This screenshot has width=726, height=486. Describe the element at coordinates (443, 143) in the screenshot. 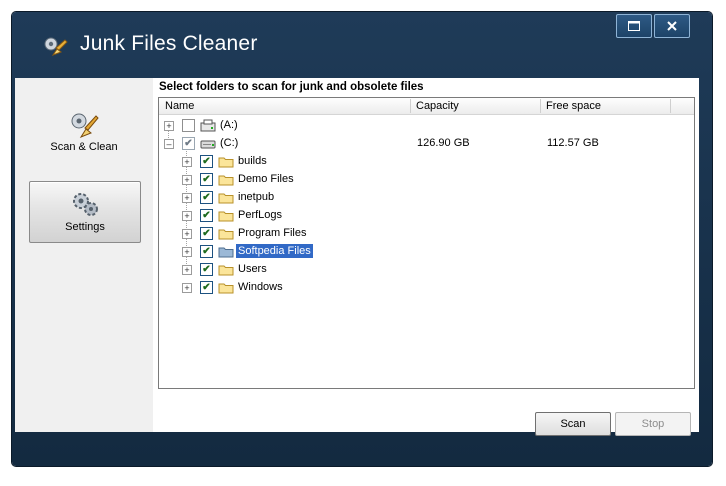

I see `capacity-value: 126.90 GB` at that location.